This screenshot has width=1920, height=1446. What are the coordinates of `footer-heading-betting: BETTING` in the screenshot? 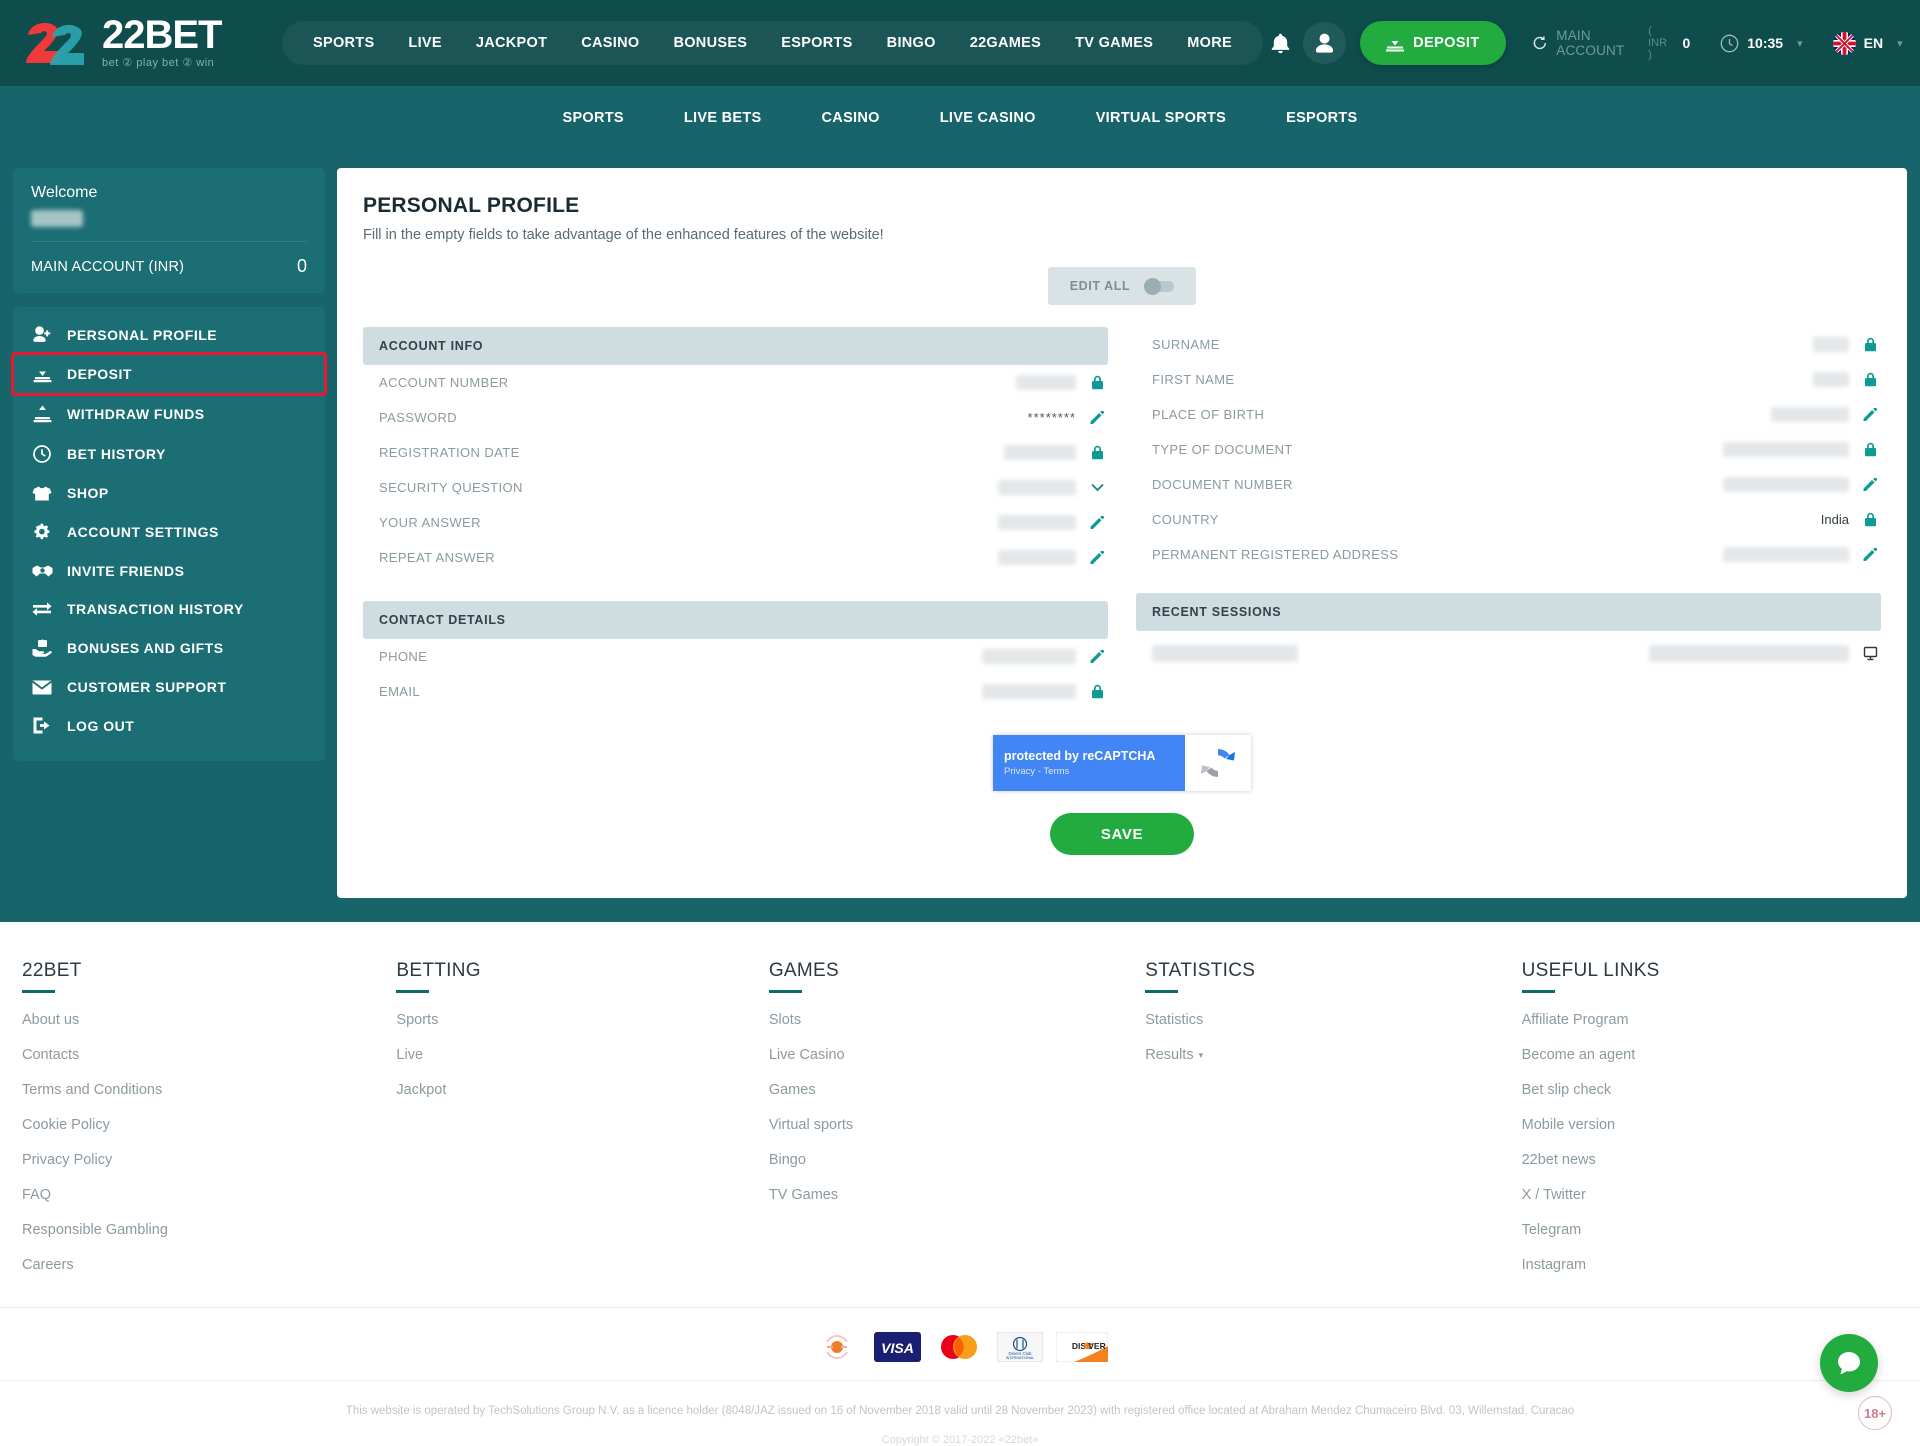 It's located at (438, 970).